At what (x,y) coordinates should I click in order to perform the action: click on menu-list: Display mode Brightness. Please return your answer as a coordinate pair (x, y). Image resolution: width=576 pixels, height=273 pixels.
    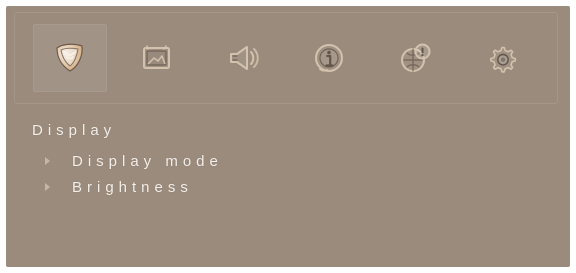
    Looking at the image, I should click on (130, 174).